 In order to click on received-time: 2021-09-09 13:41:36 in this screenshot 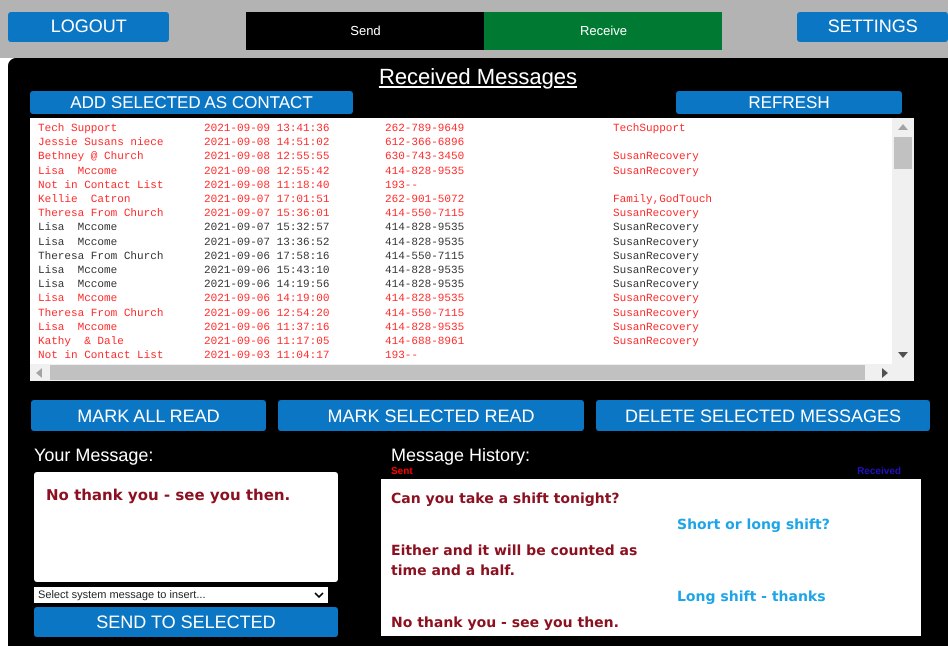, I will do `click(267, 129)`.